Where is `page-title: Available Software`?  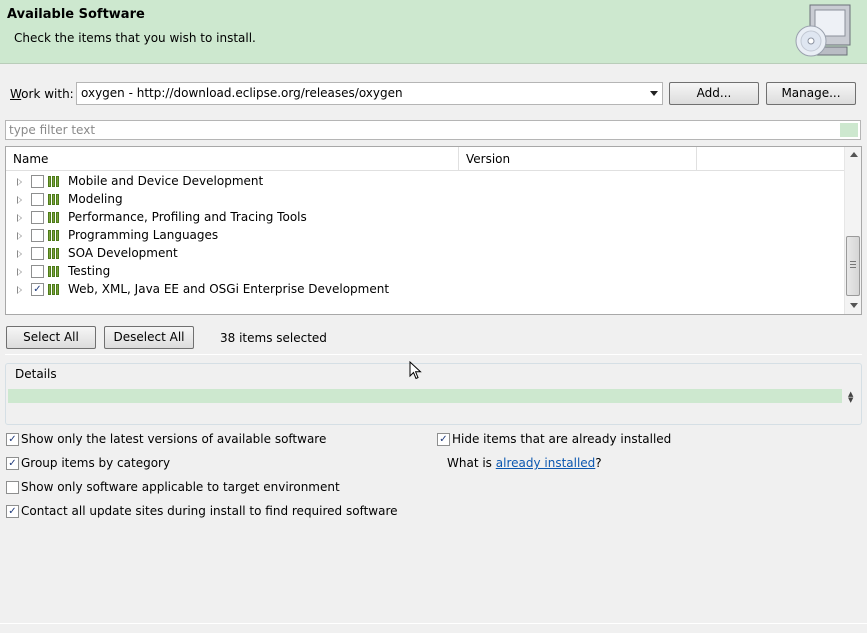
page-title: Available Software is located at coordinates (76, 14).